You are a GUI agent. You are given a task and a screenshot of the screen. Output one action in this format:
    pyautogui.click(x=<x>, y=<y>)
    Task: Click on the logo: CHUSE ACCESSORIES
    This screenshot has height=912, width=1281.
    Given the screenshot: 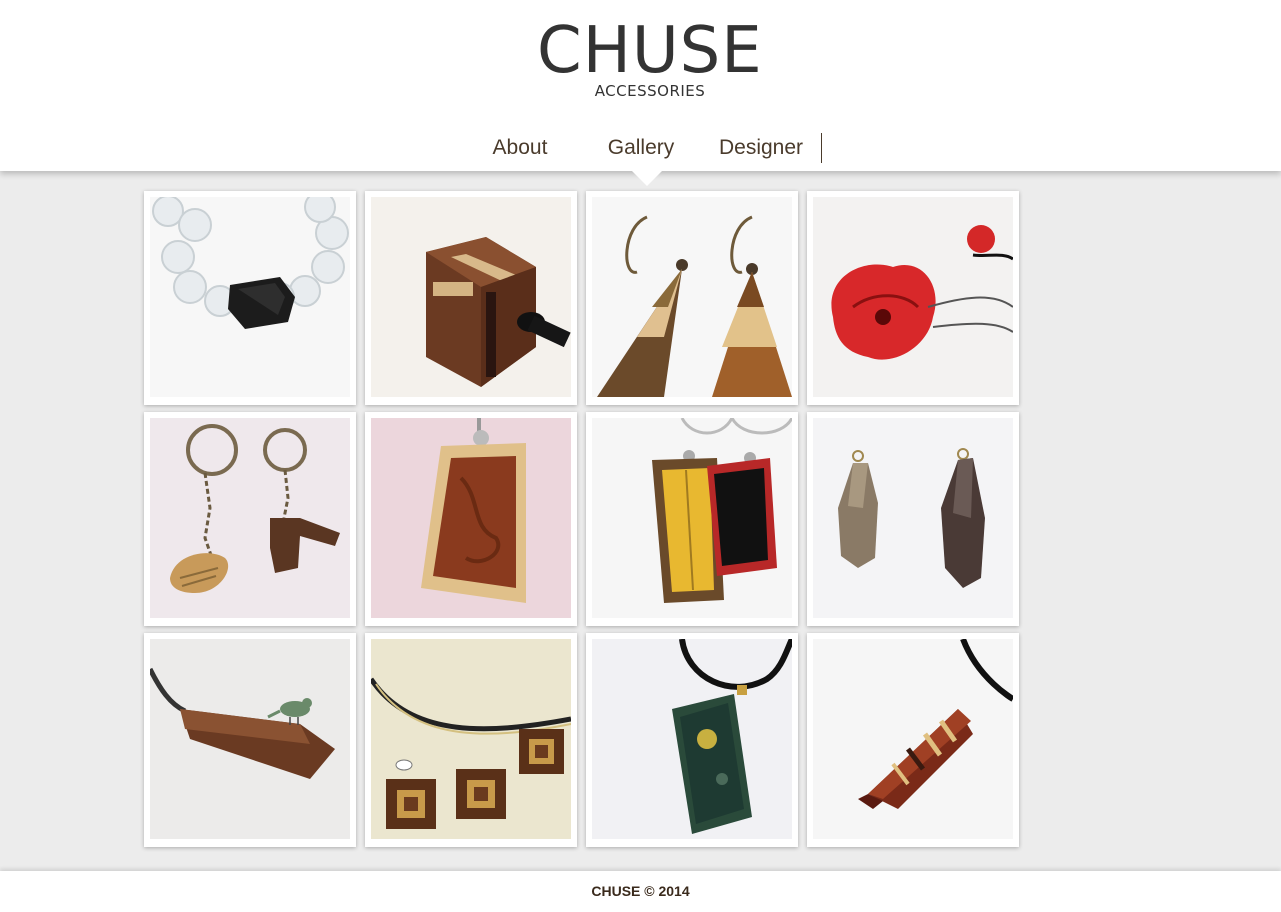 What is the action you would take?
    pyautogui.click(x=649, y=60)
    